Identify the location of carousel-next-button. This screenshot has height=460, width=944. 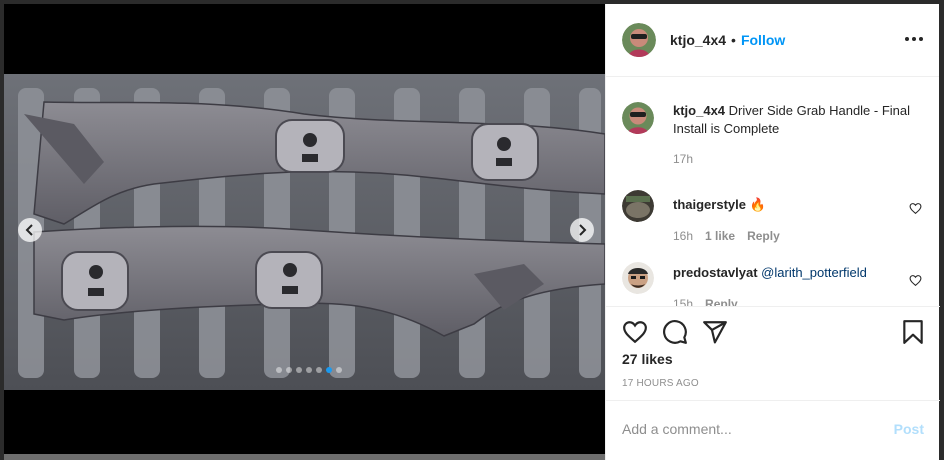
(582, 230).